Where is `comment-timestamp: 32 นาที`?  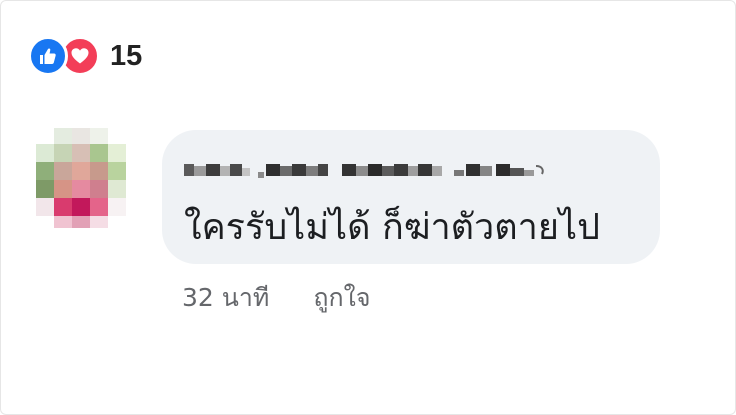
comment-timestamp: 32 นาที is located at coordinates (225, 298).